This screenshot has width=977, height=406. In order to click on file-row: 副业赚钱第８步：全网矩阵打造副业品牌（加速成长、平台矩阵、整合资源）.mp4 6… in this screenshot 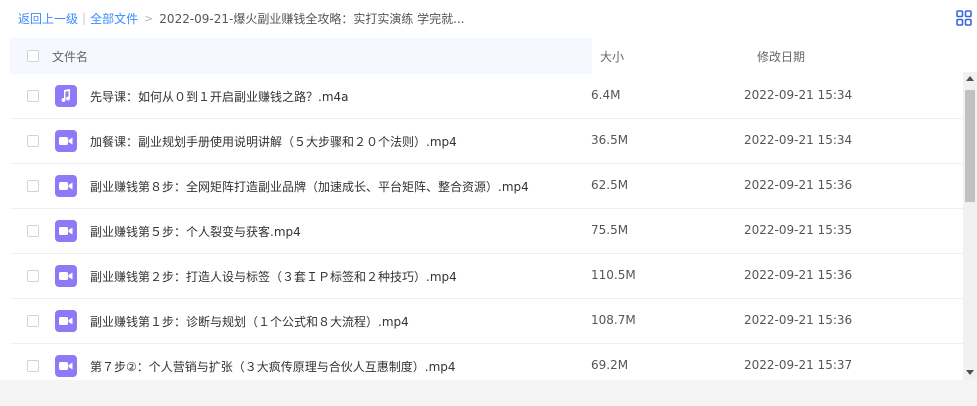, I will do `click(486, 186)`.